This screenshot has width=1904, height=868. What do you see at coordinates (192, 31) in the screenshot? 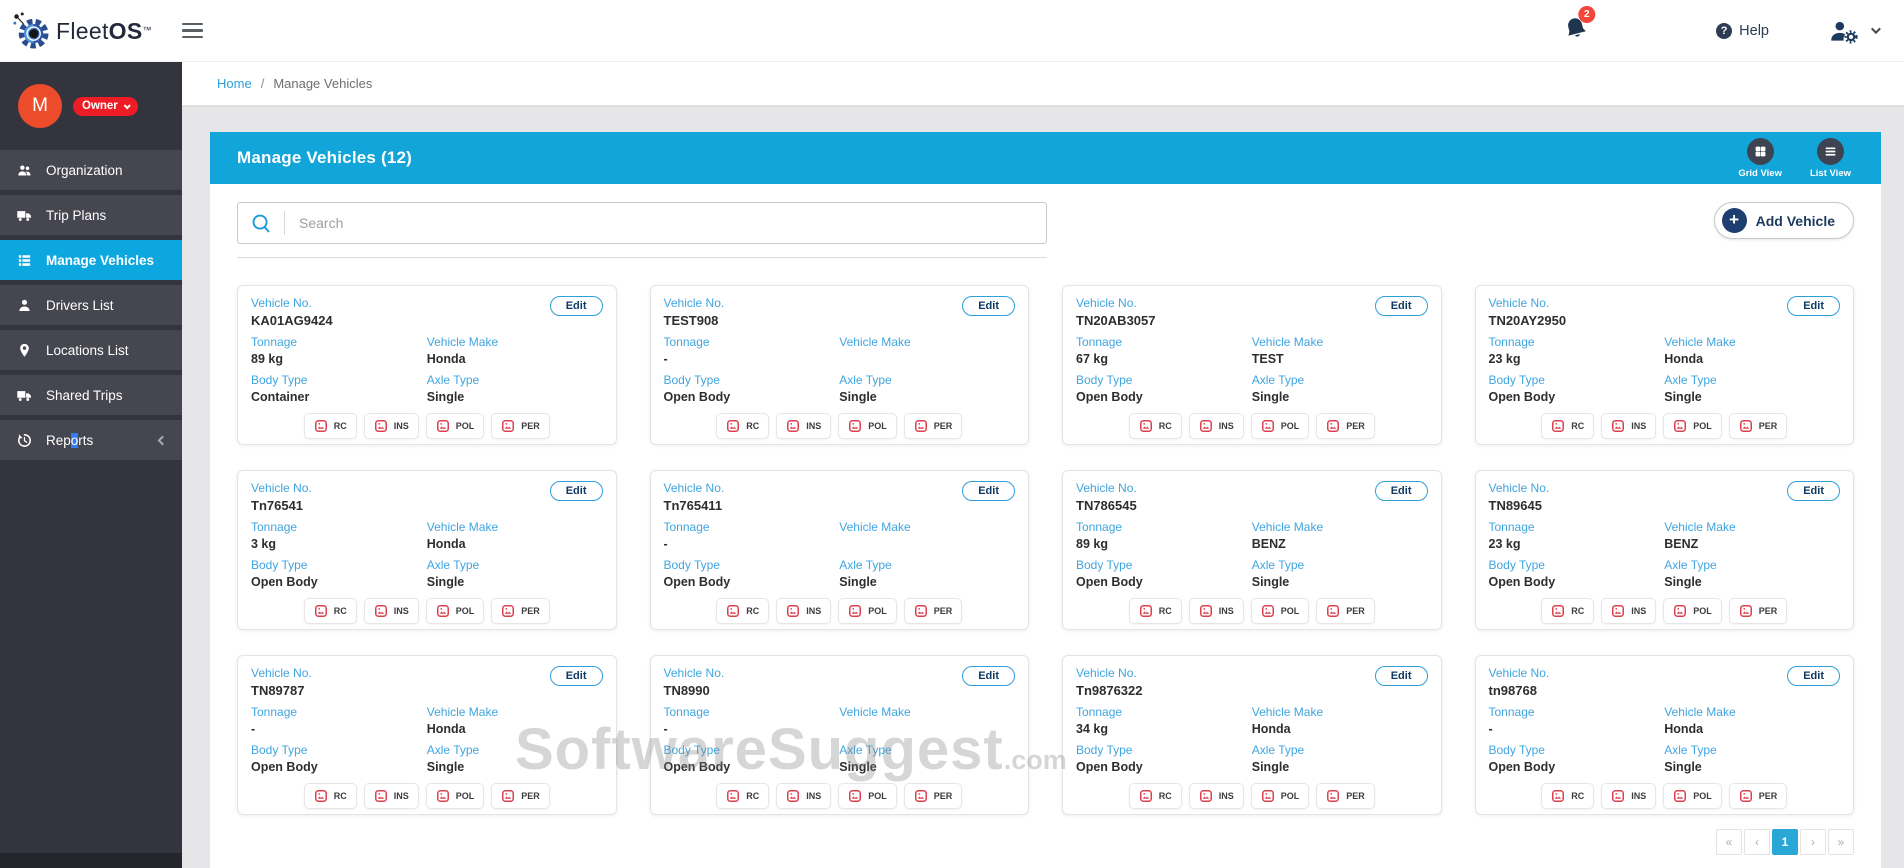
I see `hamburger-menu-icon` at bounding box center [192, 31].